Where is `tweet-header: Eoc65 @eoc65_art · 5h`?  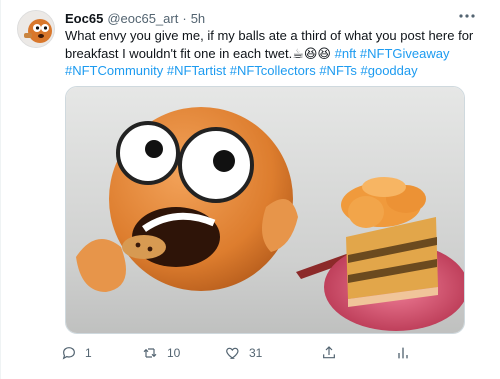 tweet-header: Eoc65 @eoc65_art · 5h is located at coordinates (262, 18).